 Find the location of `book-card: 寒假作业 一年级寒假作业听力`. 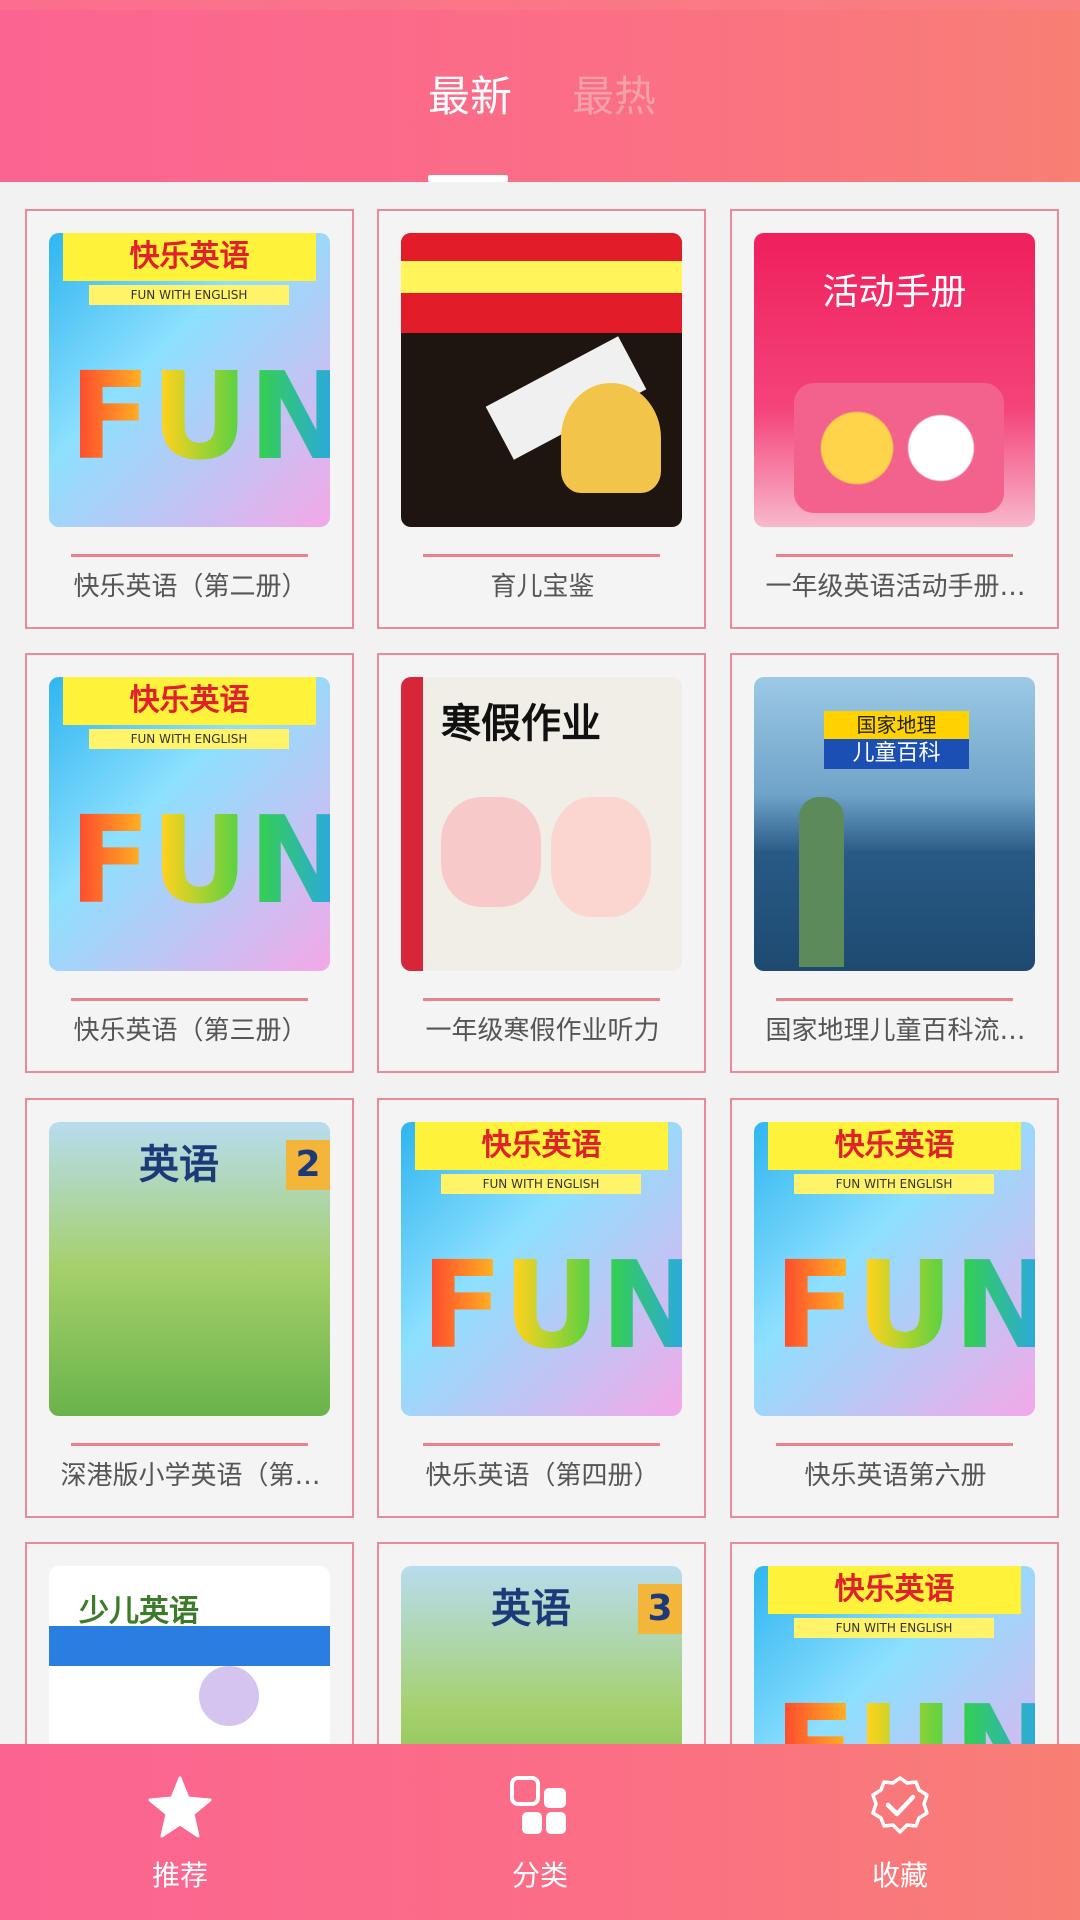

book-card: 寒假作业 一年级寒假作业听力 is located at coordinates (541, 863).